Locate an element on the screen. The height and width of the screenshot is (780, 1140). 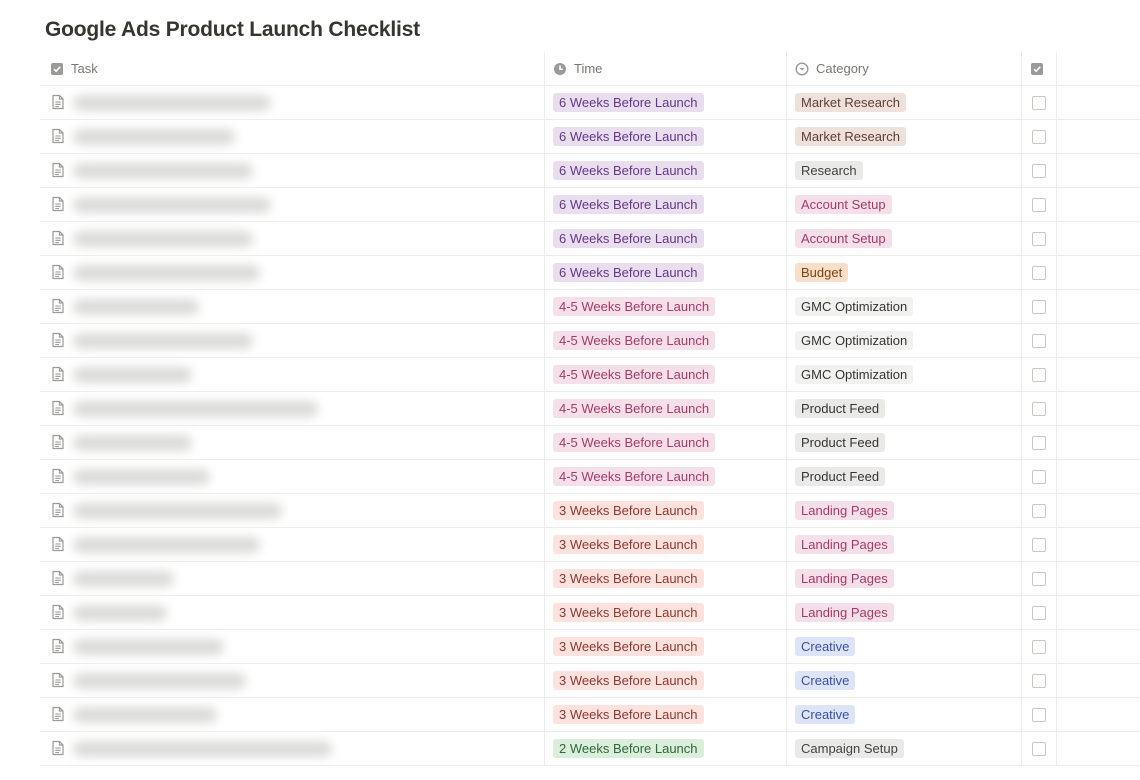
category-cell: Research is located at coordinates (903, 170).